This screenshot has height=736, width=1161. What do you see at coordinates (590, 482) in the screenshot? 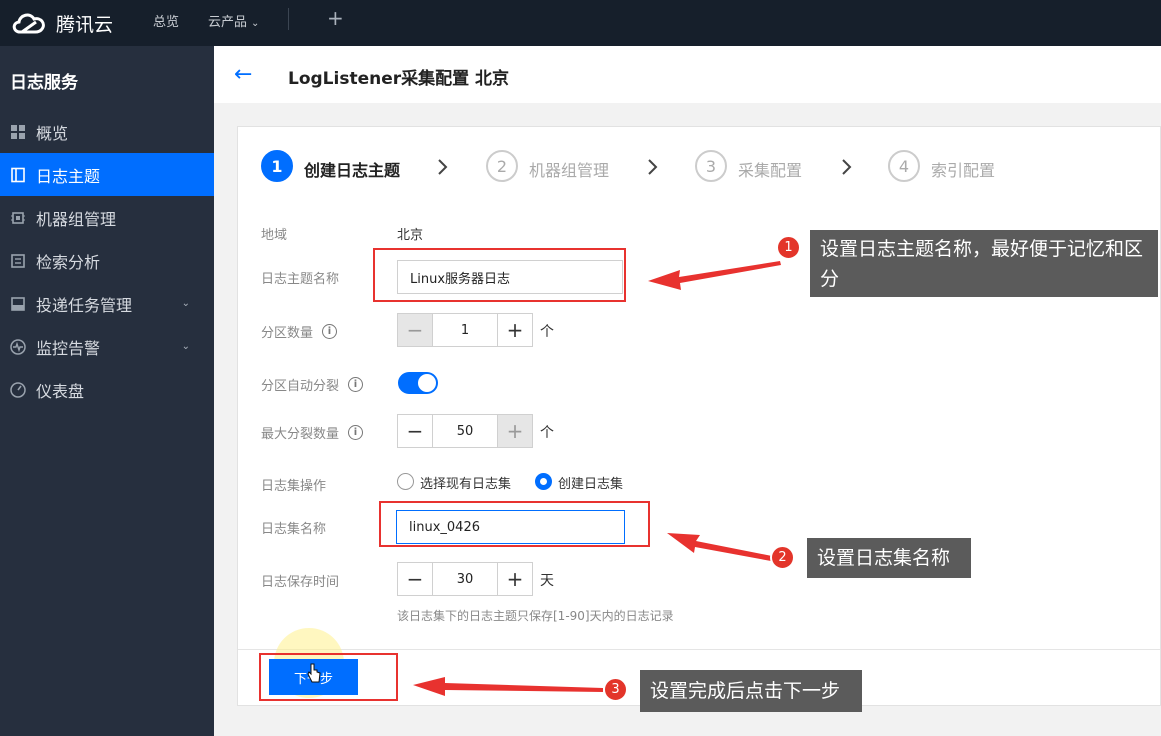
I see `radio-create-logset-label: 创建日志集` at bounding box center [590, 482].